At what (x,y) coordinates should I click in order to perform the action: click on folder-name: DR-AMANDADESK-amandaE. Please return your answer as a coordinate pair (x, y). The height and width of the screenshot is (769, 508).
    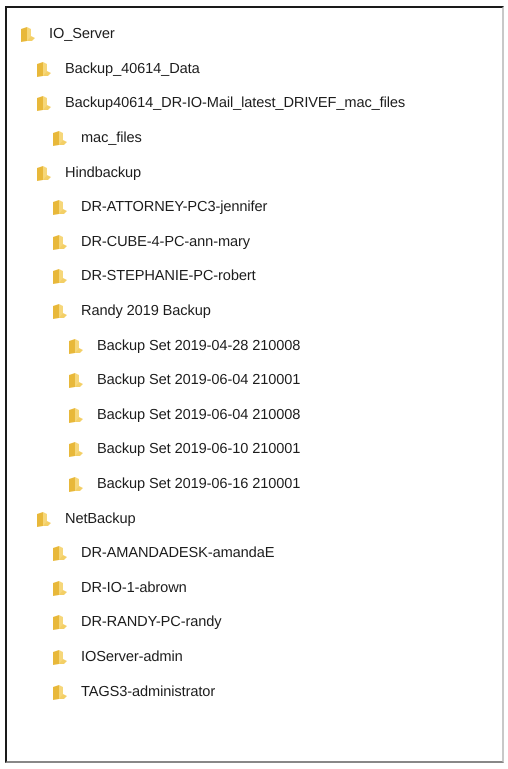
    Looking at the image, I should click on (177, 553).